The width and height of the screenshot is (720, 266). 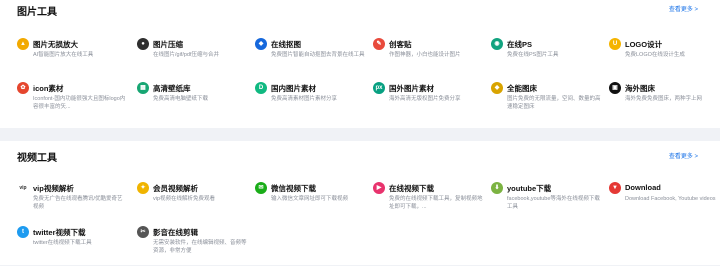 I want to click on tool-item: ✦ 会员视频解析 vip视频在线解析免费观看, so click(x=192, y=202).